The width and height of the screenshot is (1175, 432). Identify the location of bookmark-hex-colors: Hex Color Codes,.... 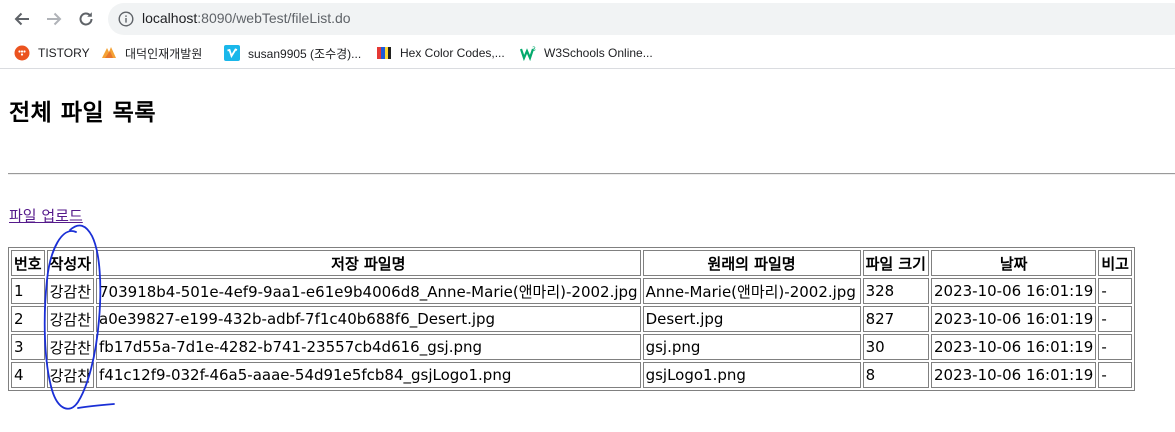
(440, 53).